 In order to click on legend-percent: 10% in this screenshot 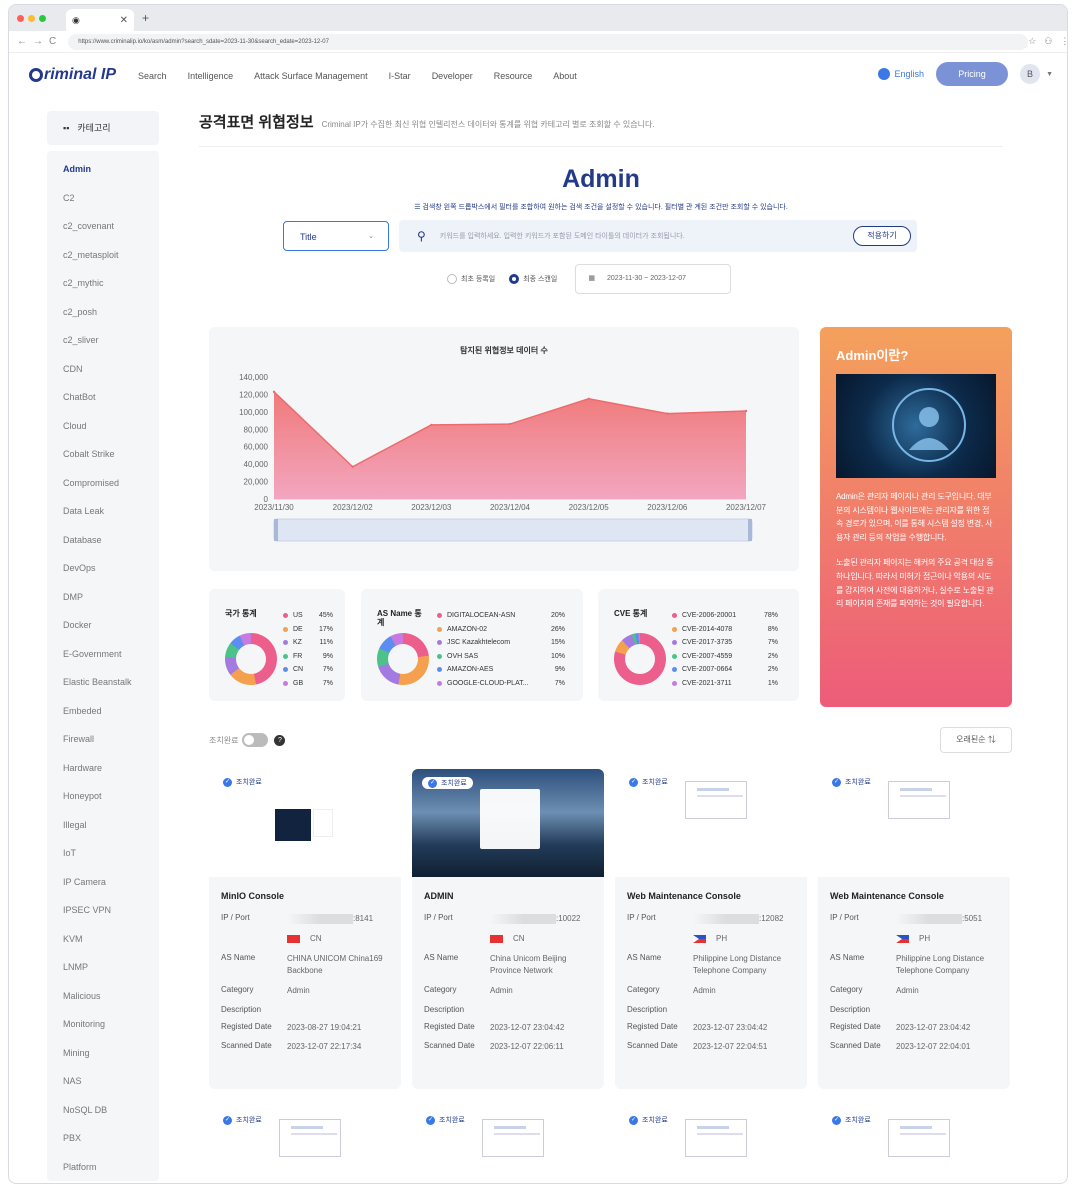, I will do `click(557, 656)`.